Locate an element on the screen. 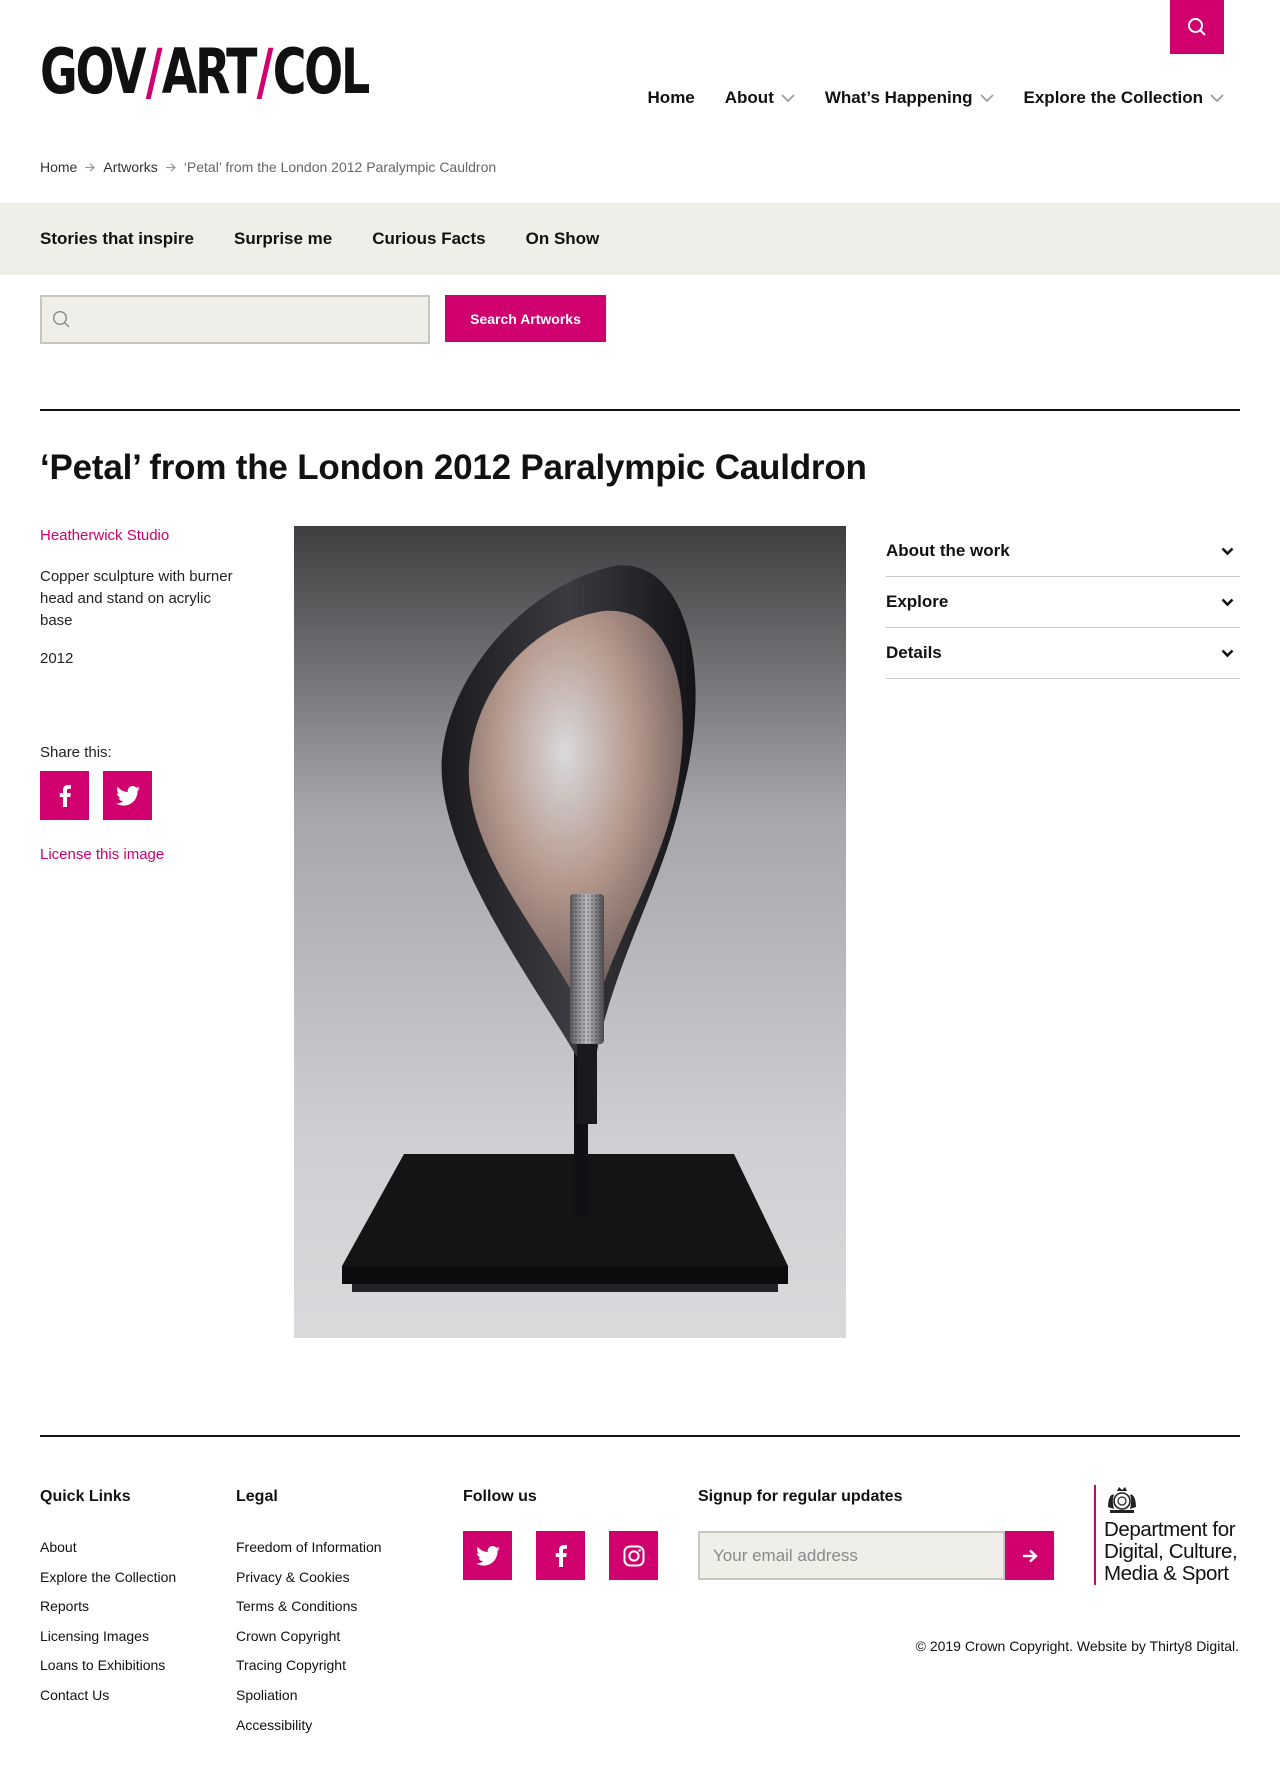 The image size is (1280, 1785). follow-instagram-button is located at coordinates (633, 1555).